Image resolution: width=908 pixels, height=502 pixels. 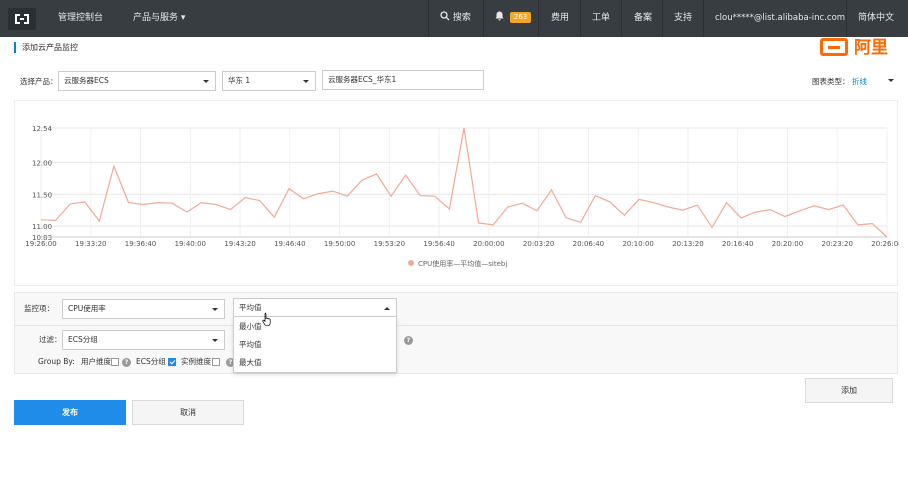 I want to click on support-link: 支持, so click(x=683, y=18).